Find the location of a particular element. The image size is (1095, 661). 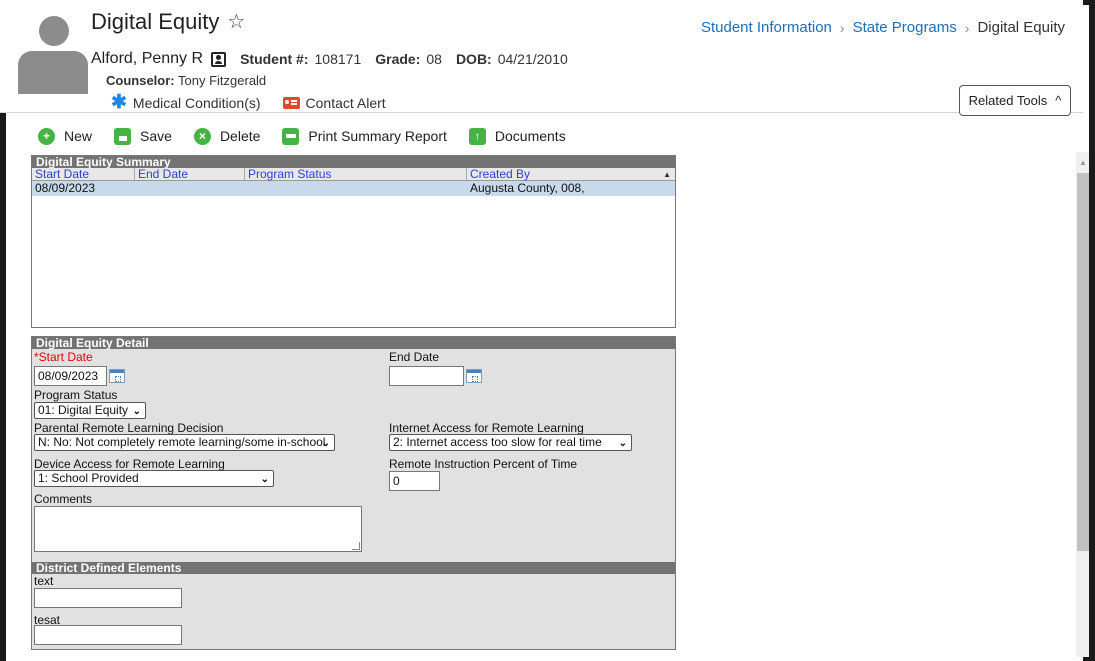

col-program-status: Program Status is located at coordinates (356, 174).